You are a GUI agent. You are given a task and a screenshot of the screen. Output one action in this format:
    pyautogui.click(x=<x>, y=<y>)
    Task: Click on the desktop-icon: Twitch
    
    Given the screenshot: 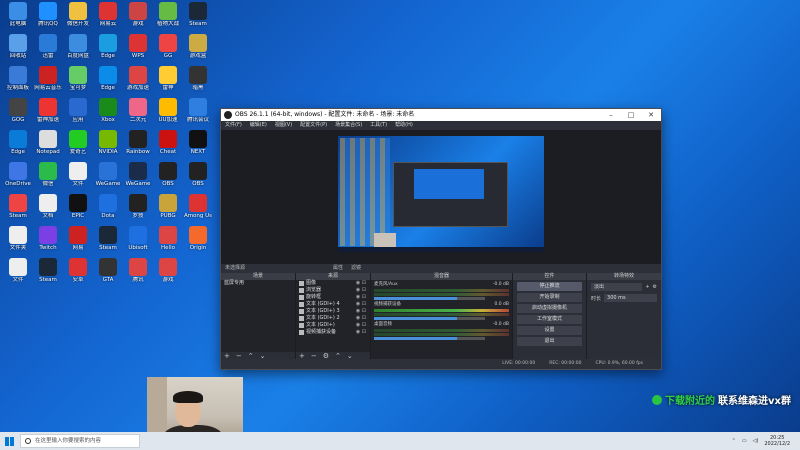 What is the action you would take?
    pyautogui.click(x=48, y=241)
    